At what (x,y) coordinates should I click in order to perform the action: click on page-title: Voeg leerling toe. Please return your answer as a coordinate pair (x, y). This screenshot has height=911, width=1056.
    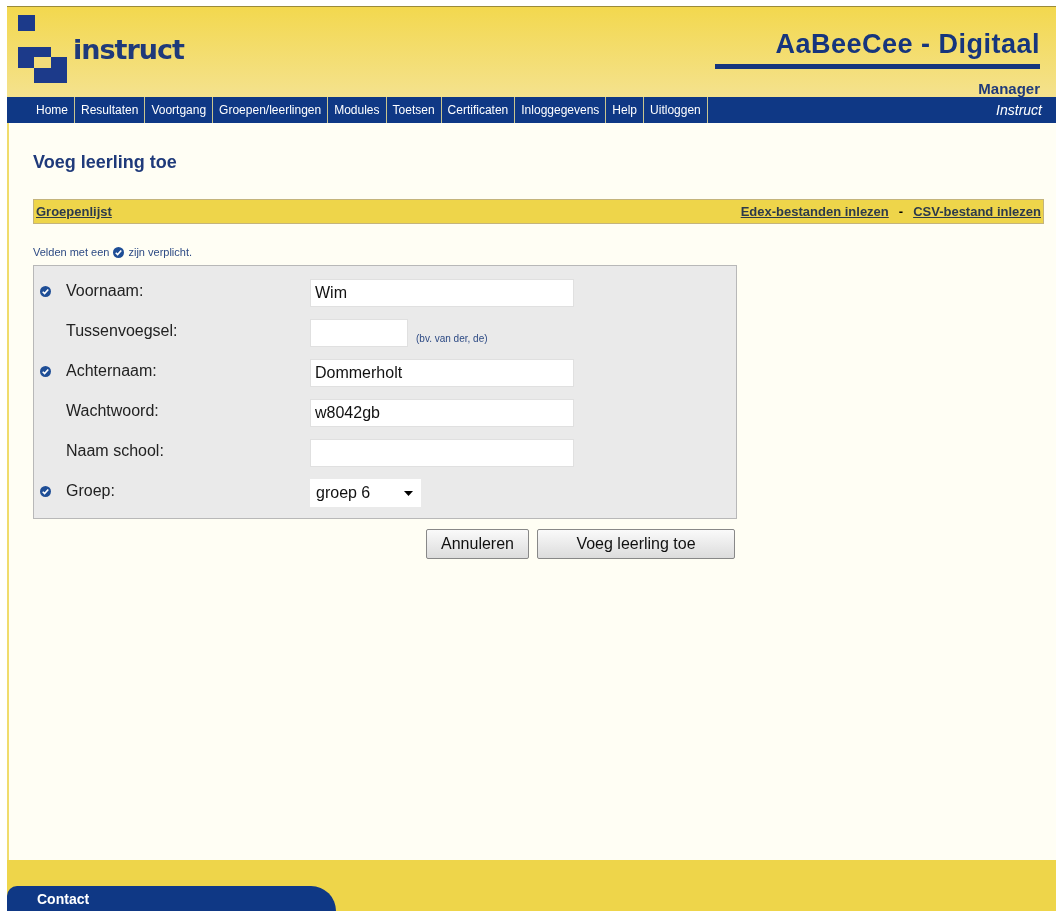
    Looking at the image, I should click on (105, 162).